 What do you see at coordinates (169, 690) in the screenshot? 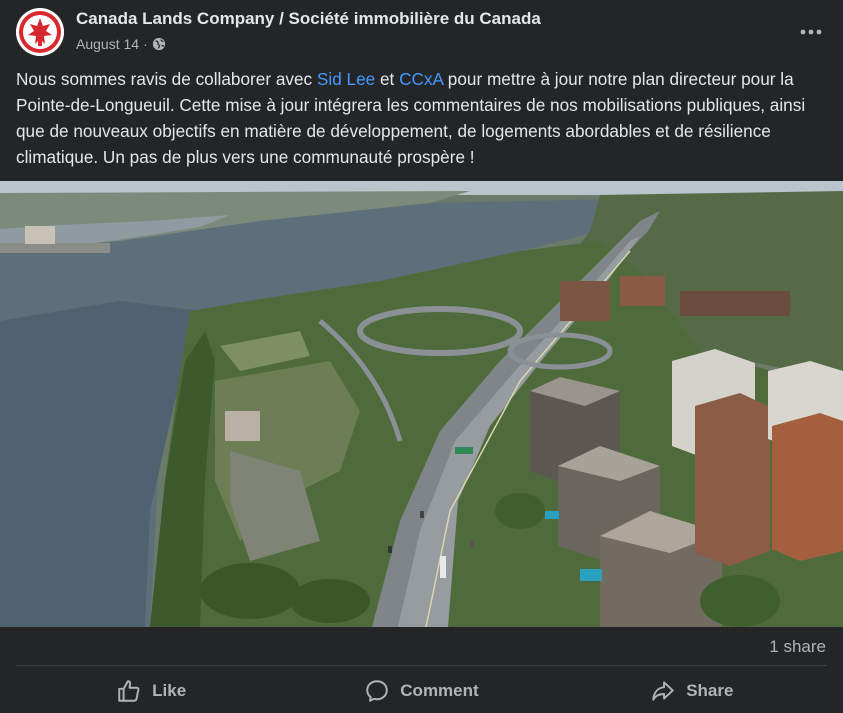
I see `like-label: Like` at bounding box center [169, 690].